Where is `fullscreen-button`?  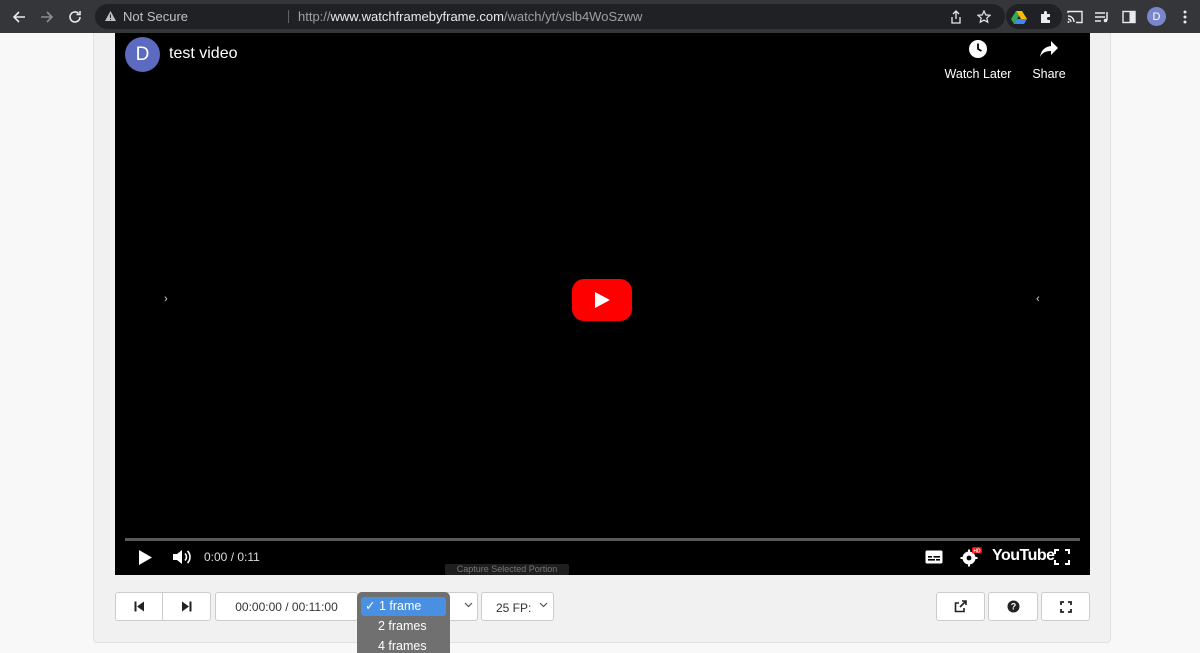
fullscreen-button is located at coordinates (1062, 557).